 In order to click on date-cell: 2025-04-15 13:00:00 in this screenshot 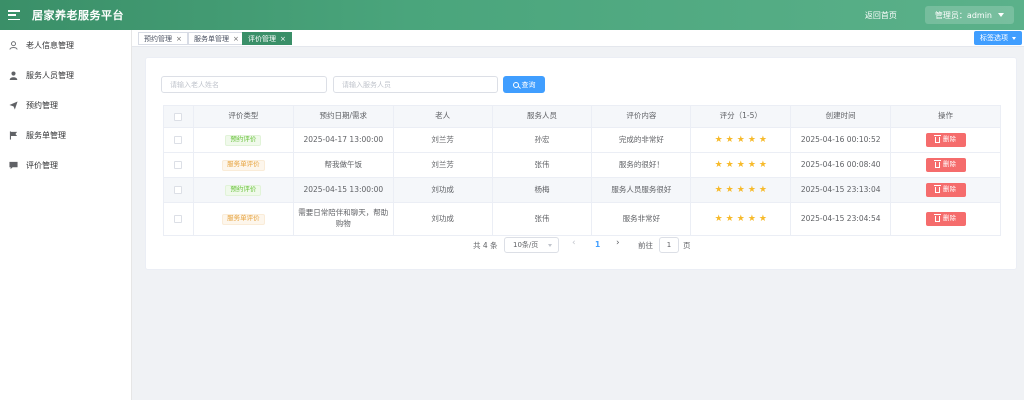, I will do `click(344, 190)`.